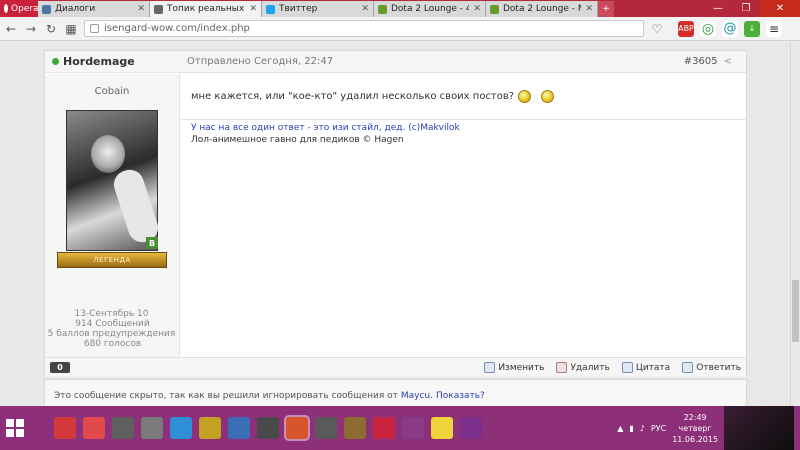  I want to click on post-number: #3605, so click(701, 61).